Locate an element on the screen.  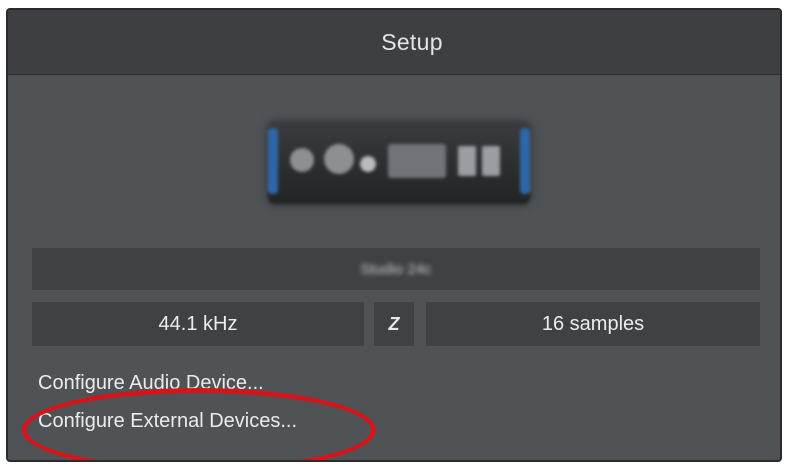
sample-rate-field: 44.1 kHz is located at coordinates (198, 324).